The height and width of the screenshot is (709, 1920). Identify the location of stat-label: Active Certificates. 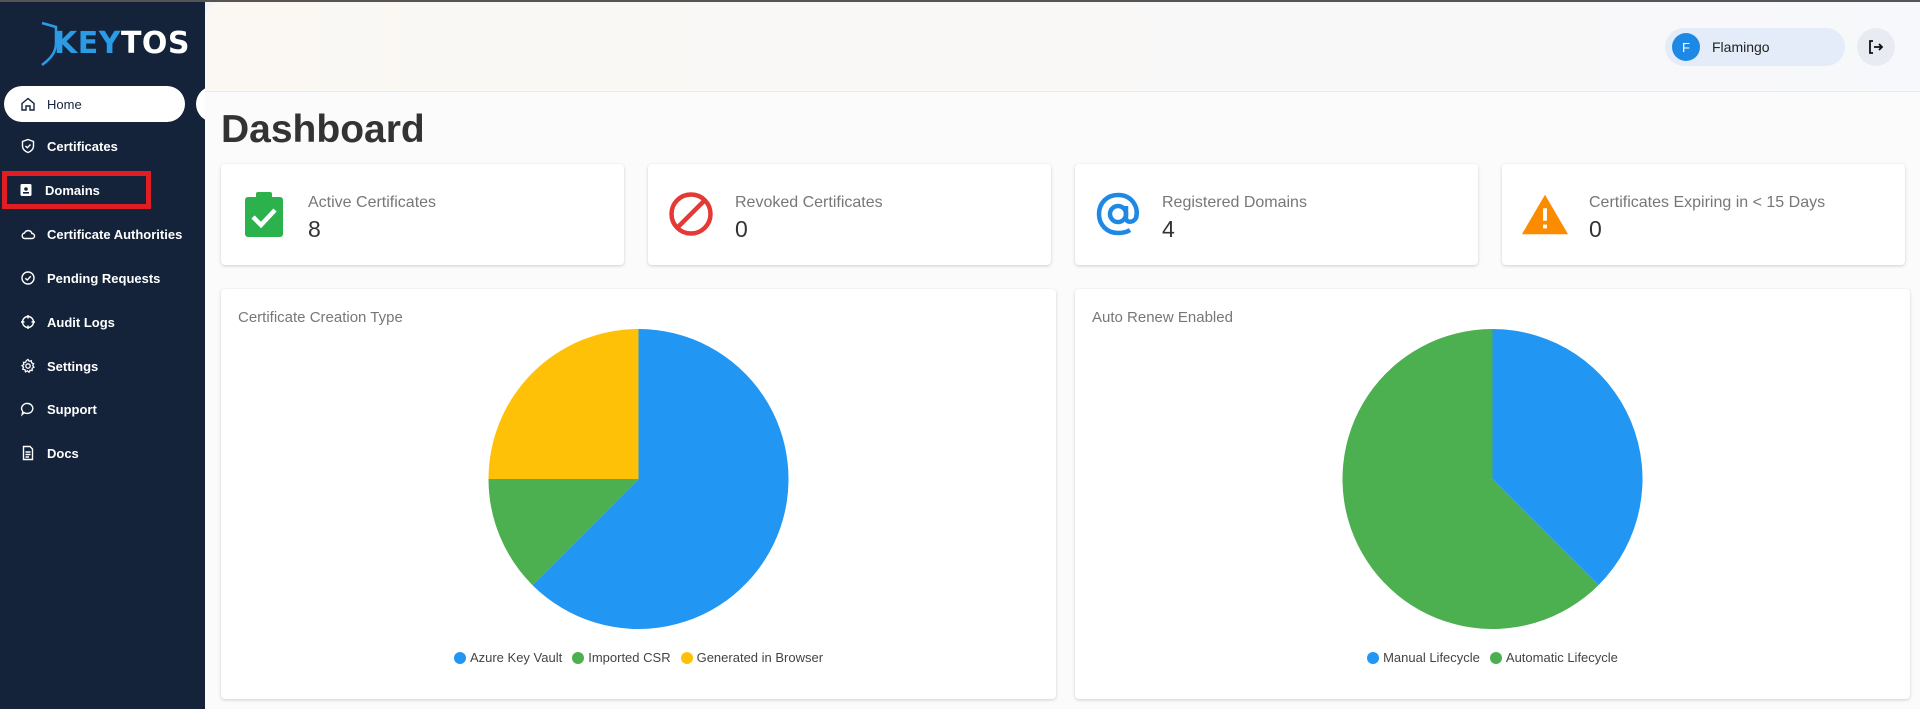
(372, 202).